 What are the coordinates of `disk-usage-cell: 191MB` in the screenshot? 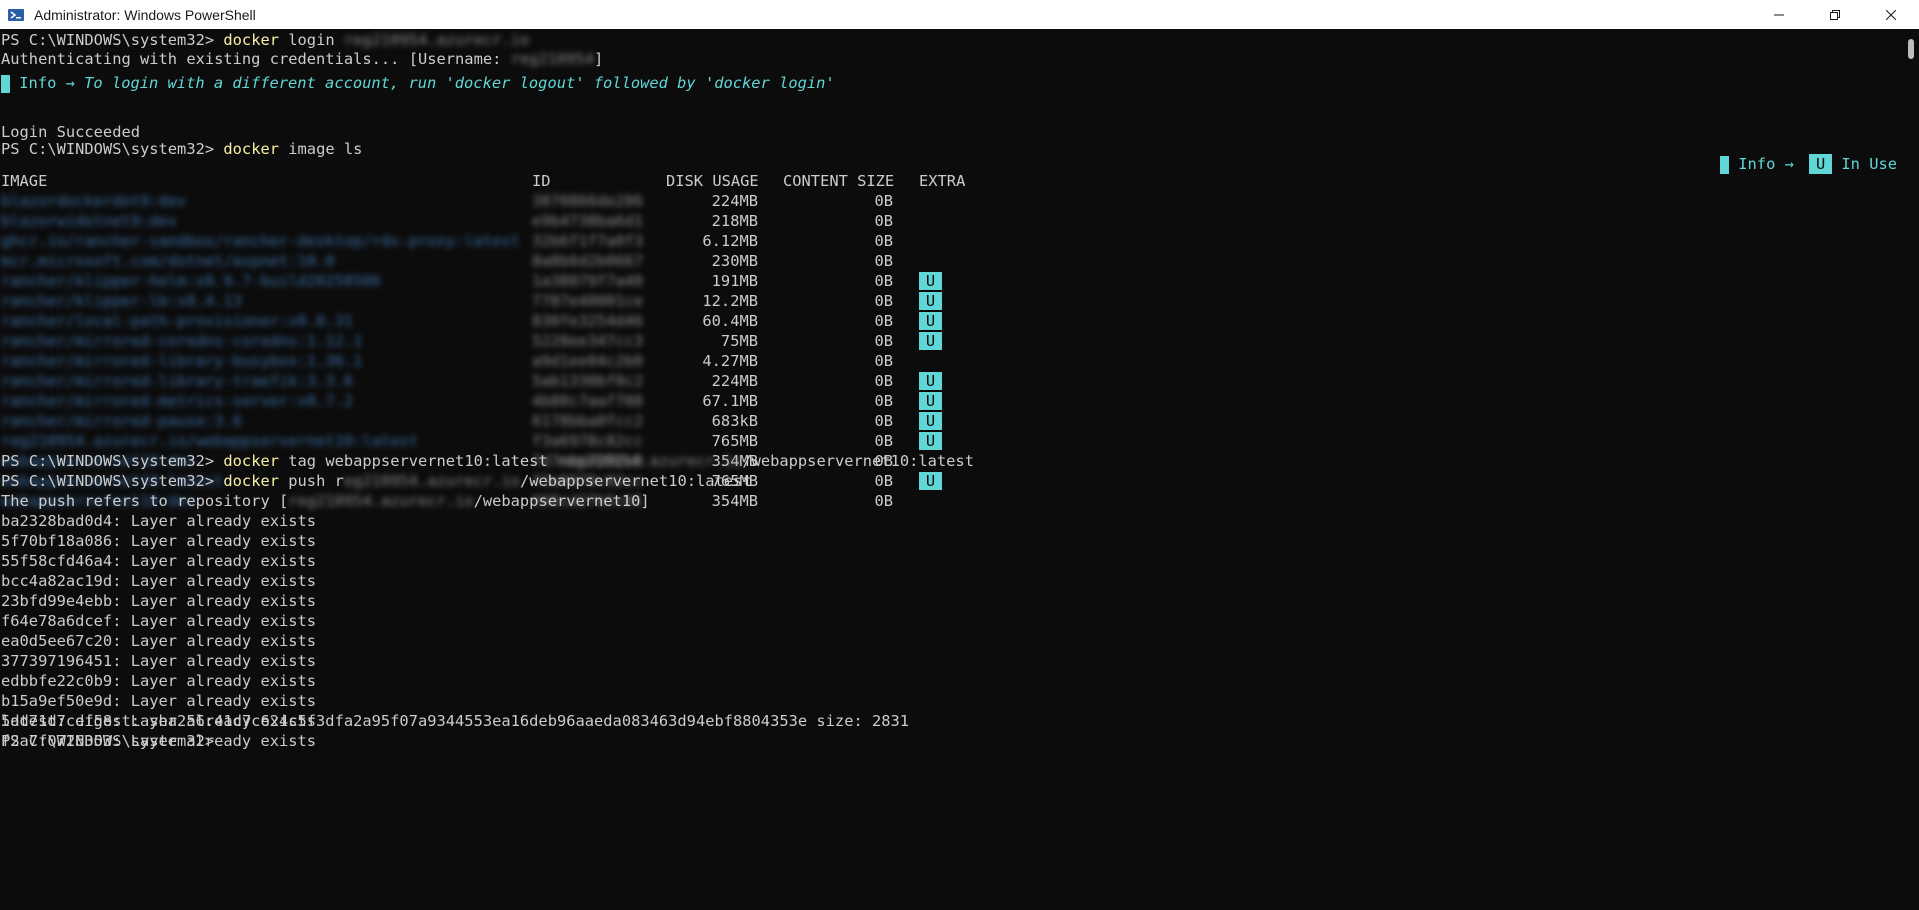 It's located at (734, 281).